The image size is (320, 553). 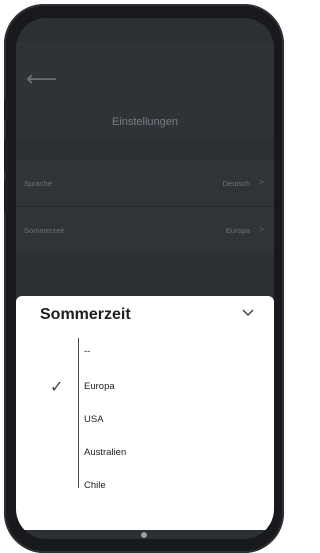 I want to click on option-usa: USA, so click(x=94, y=419).